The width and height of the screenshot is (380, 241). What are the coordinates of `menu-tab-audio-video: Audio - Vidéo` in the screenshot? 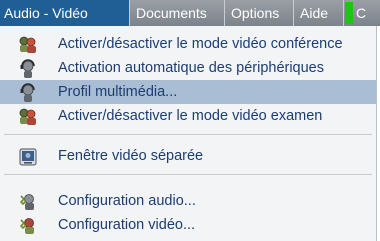 It's located at (65, 13).